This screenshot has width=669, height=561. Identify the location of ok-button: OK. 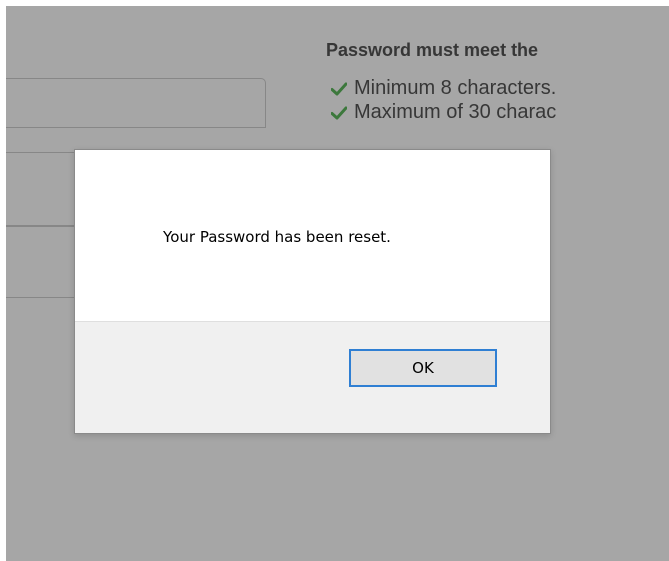
(423, 368).